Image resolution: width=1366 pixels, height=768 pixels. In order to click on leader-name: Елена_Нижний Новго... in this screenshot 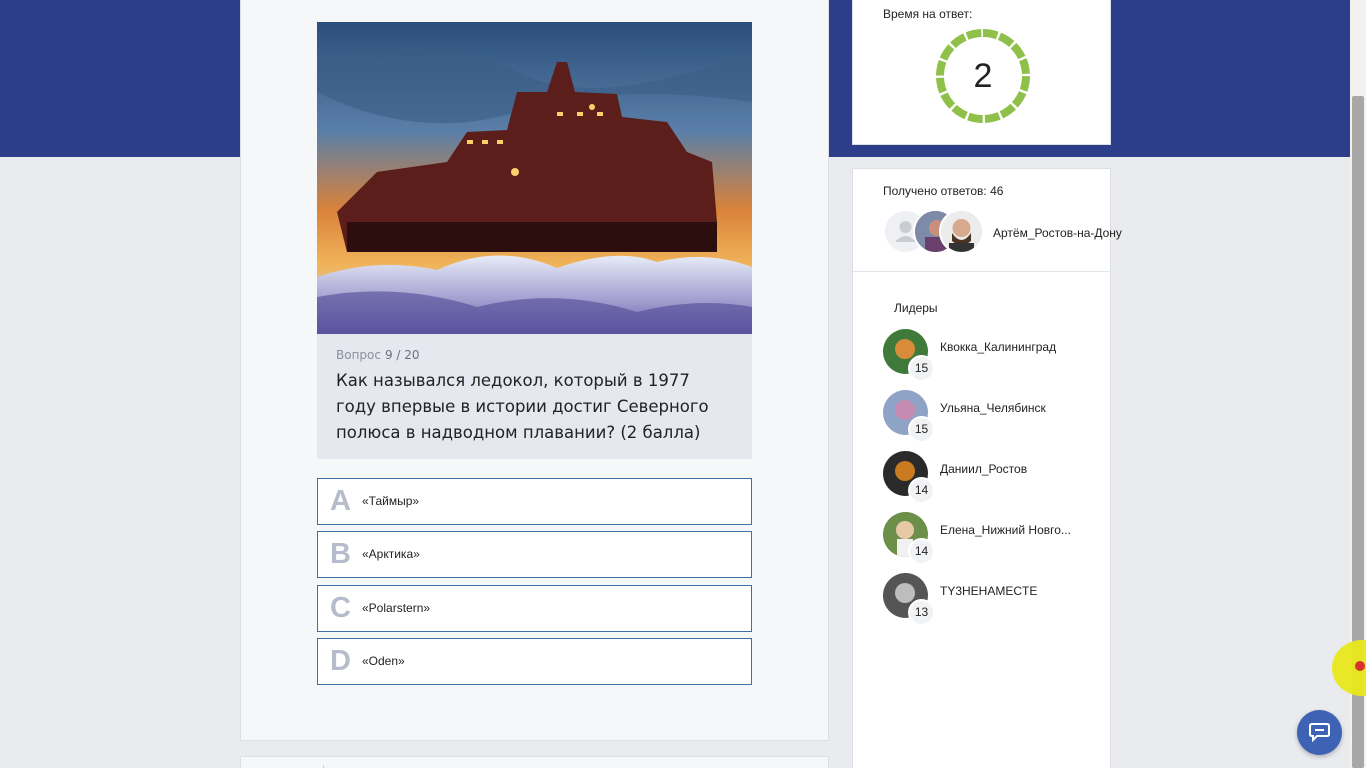, I will do `click(1005, 530)`.